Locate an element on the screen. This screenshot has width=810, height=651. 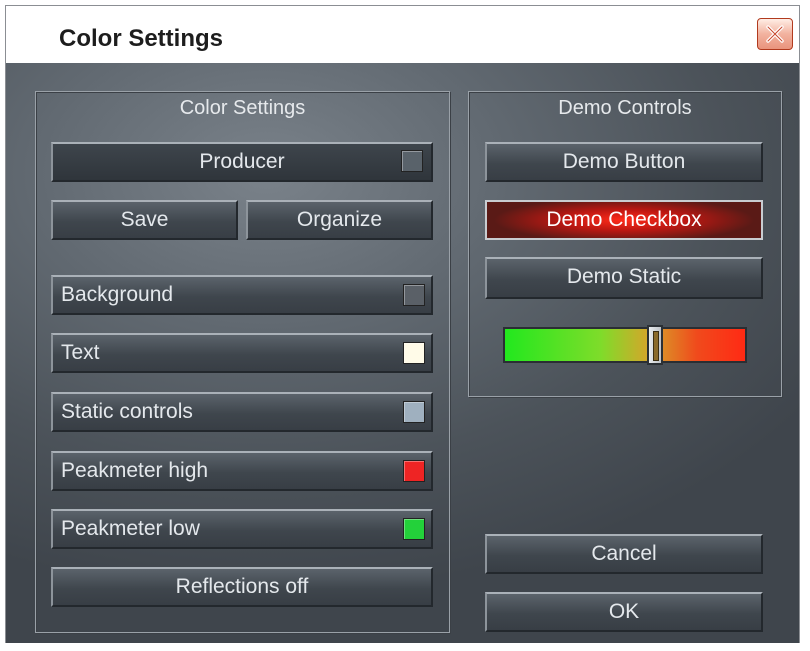
color-settings-group-label: Color Settings is located at coordinates (242, 108).